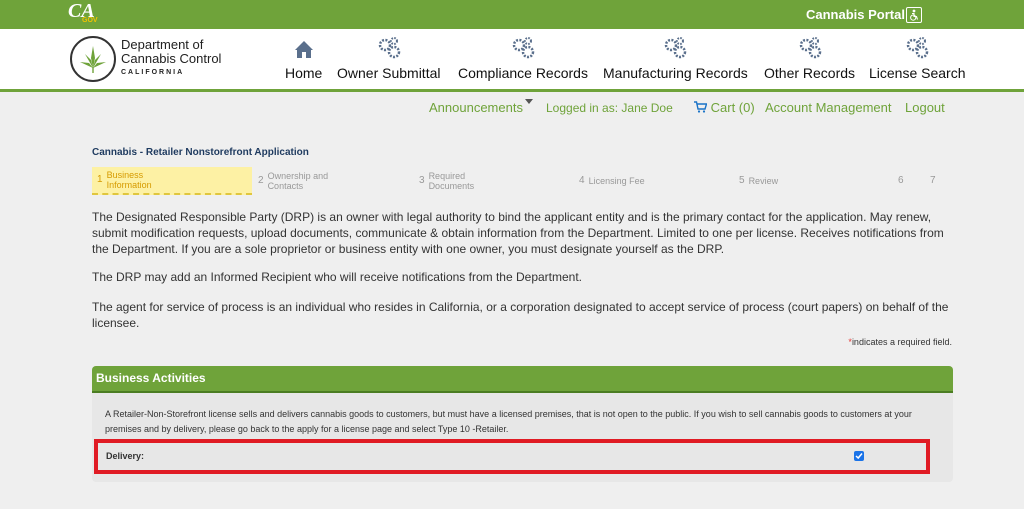 The width and height of the screenshot is (1024, 509). I want to click on nav-other-records-label: Other Records, so click(810, 73).